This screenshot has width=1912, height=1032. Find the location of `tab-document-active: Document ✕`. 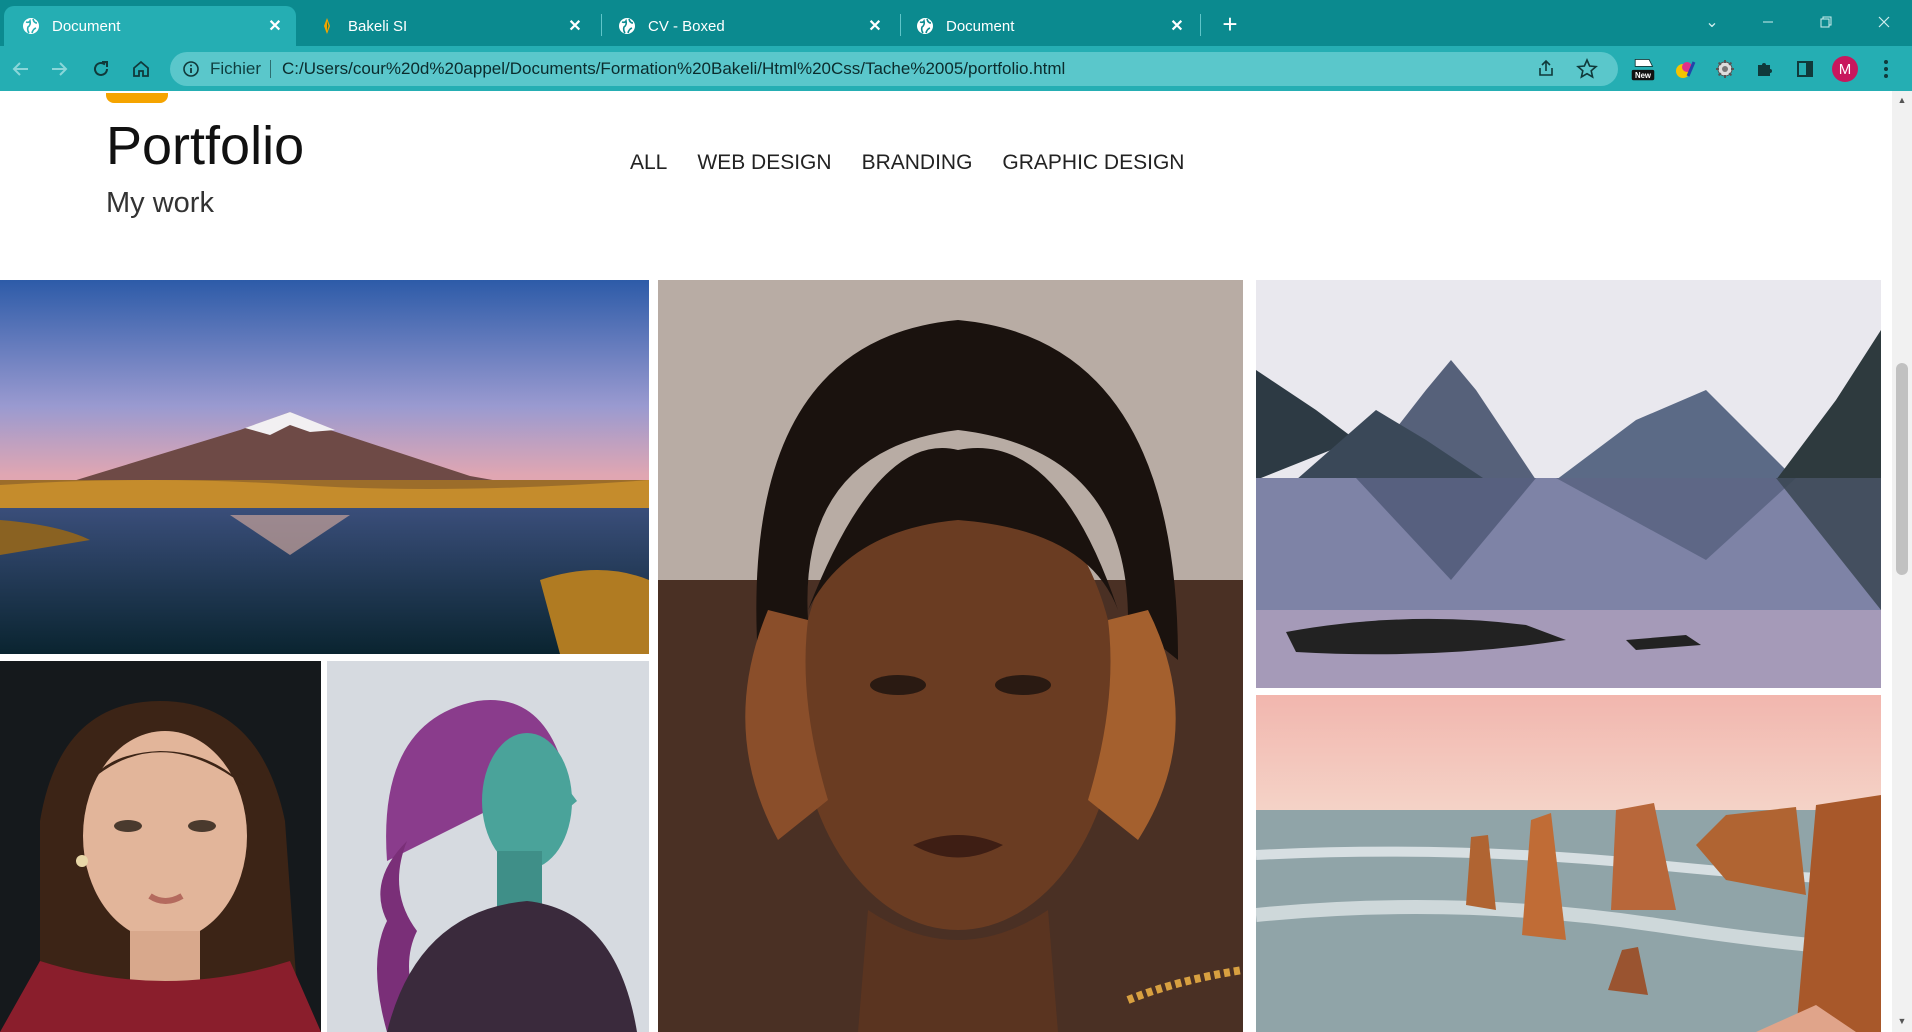

tab-document-active: Document ✕ is located at coordinates (150, 26).